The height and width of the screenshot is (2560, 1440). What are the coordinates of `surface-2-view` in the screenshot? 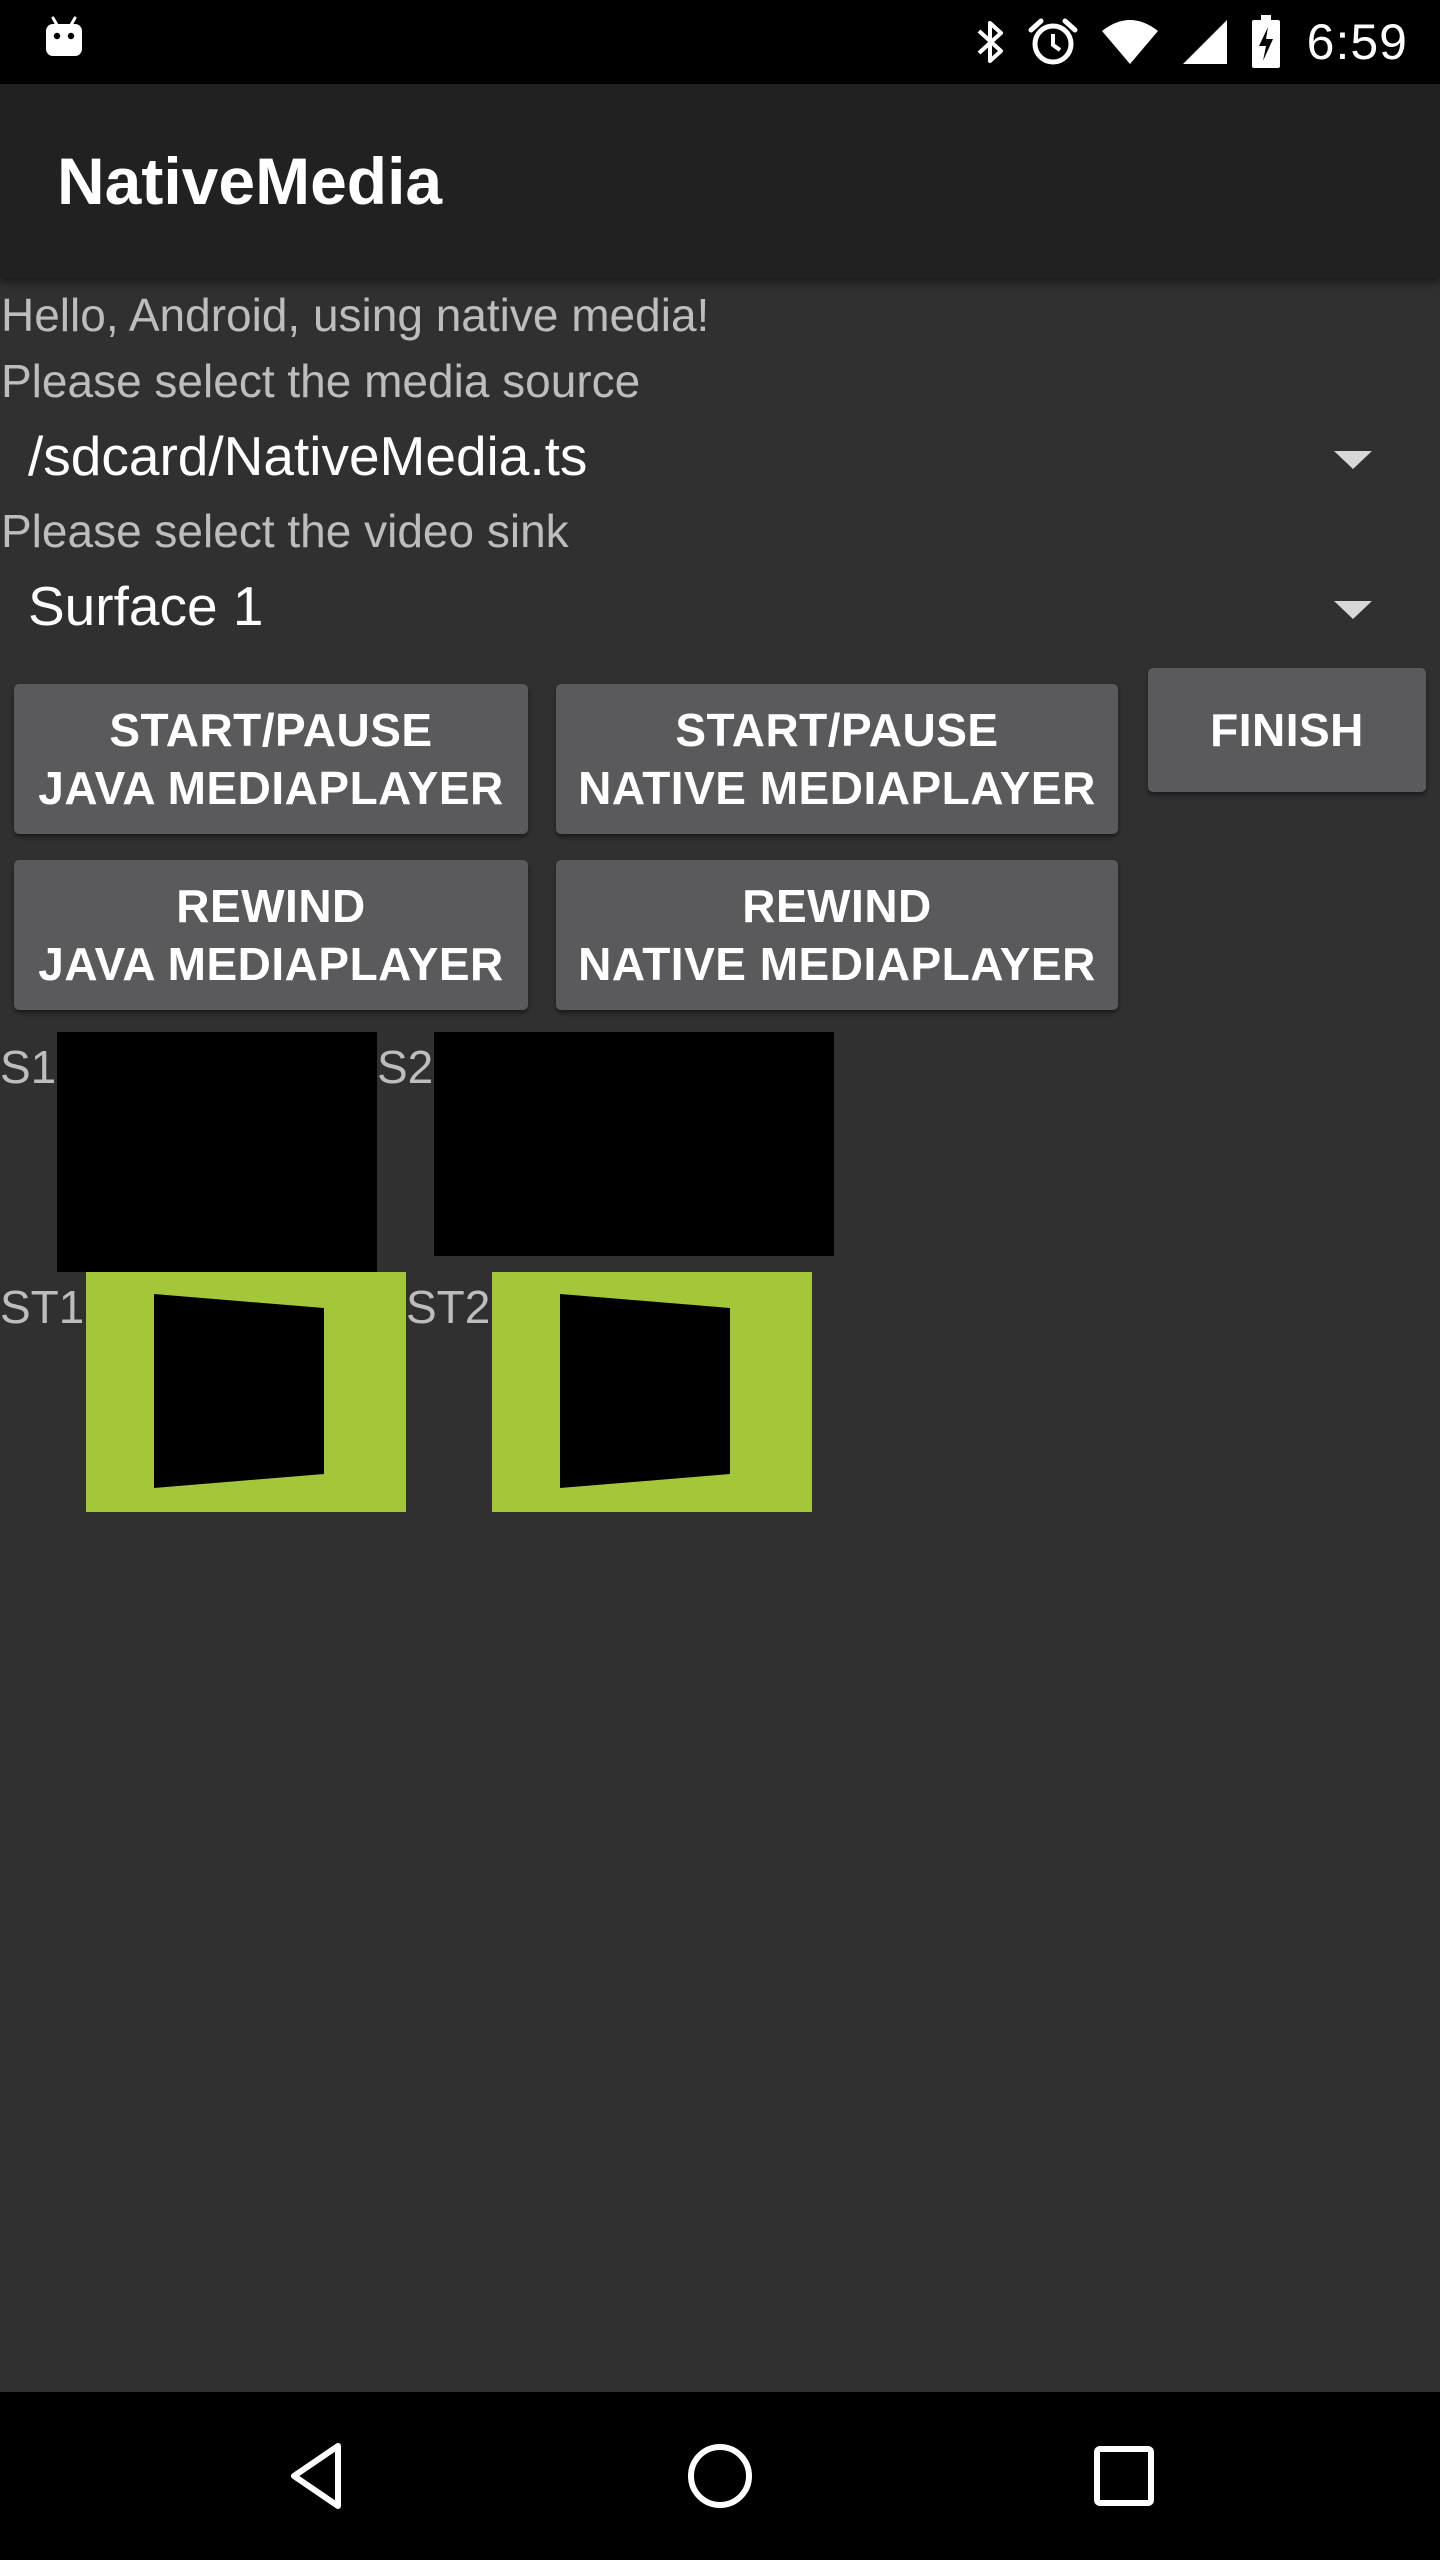 It's located at (634, 1144).